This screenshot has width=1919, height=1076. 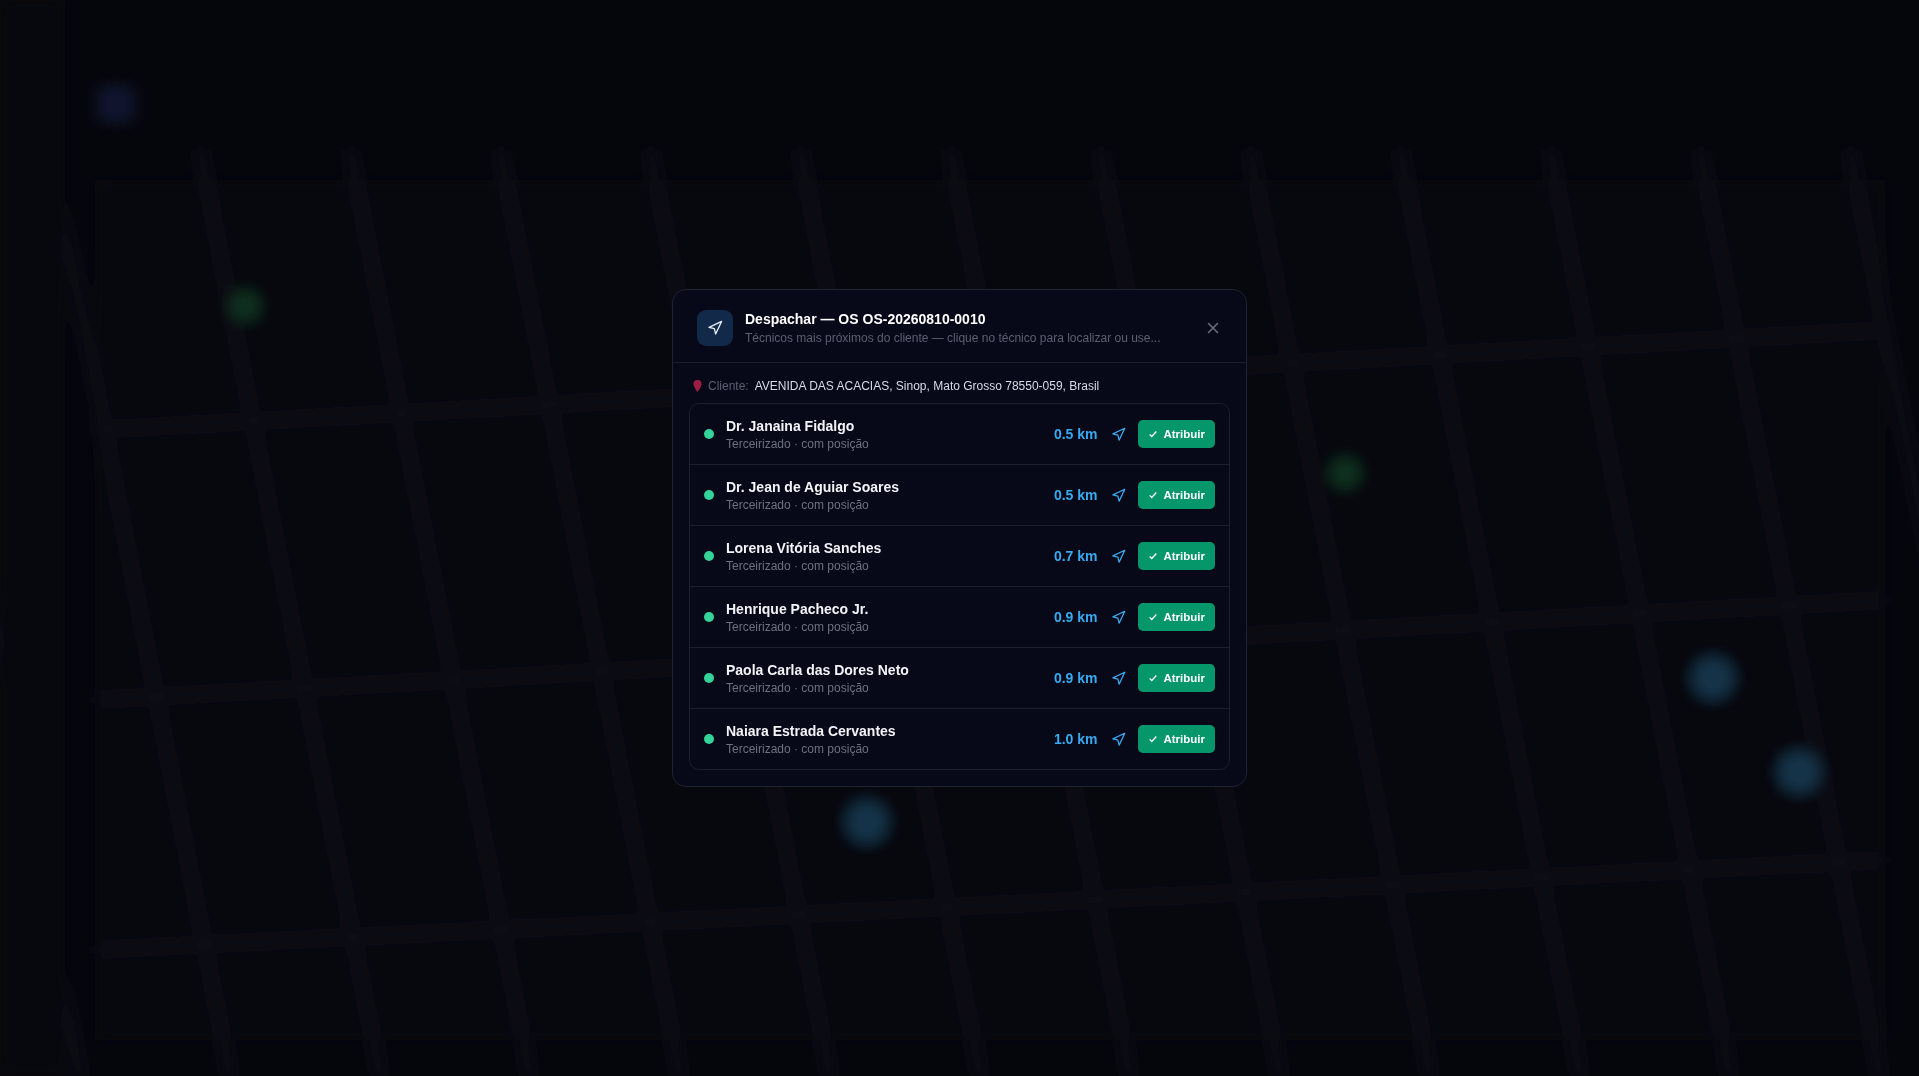 What do you see at coordinates (890, 730) in the screenshot?
I see `technician-name: Naiara Estrada Cervantes` at bounding box center [890, 730].